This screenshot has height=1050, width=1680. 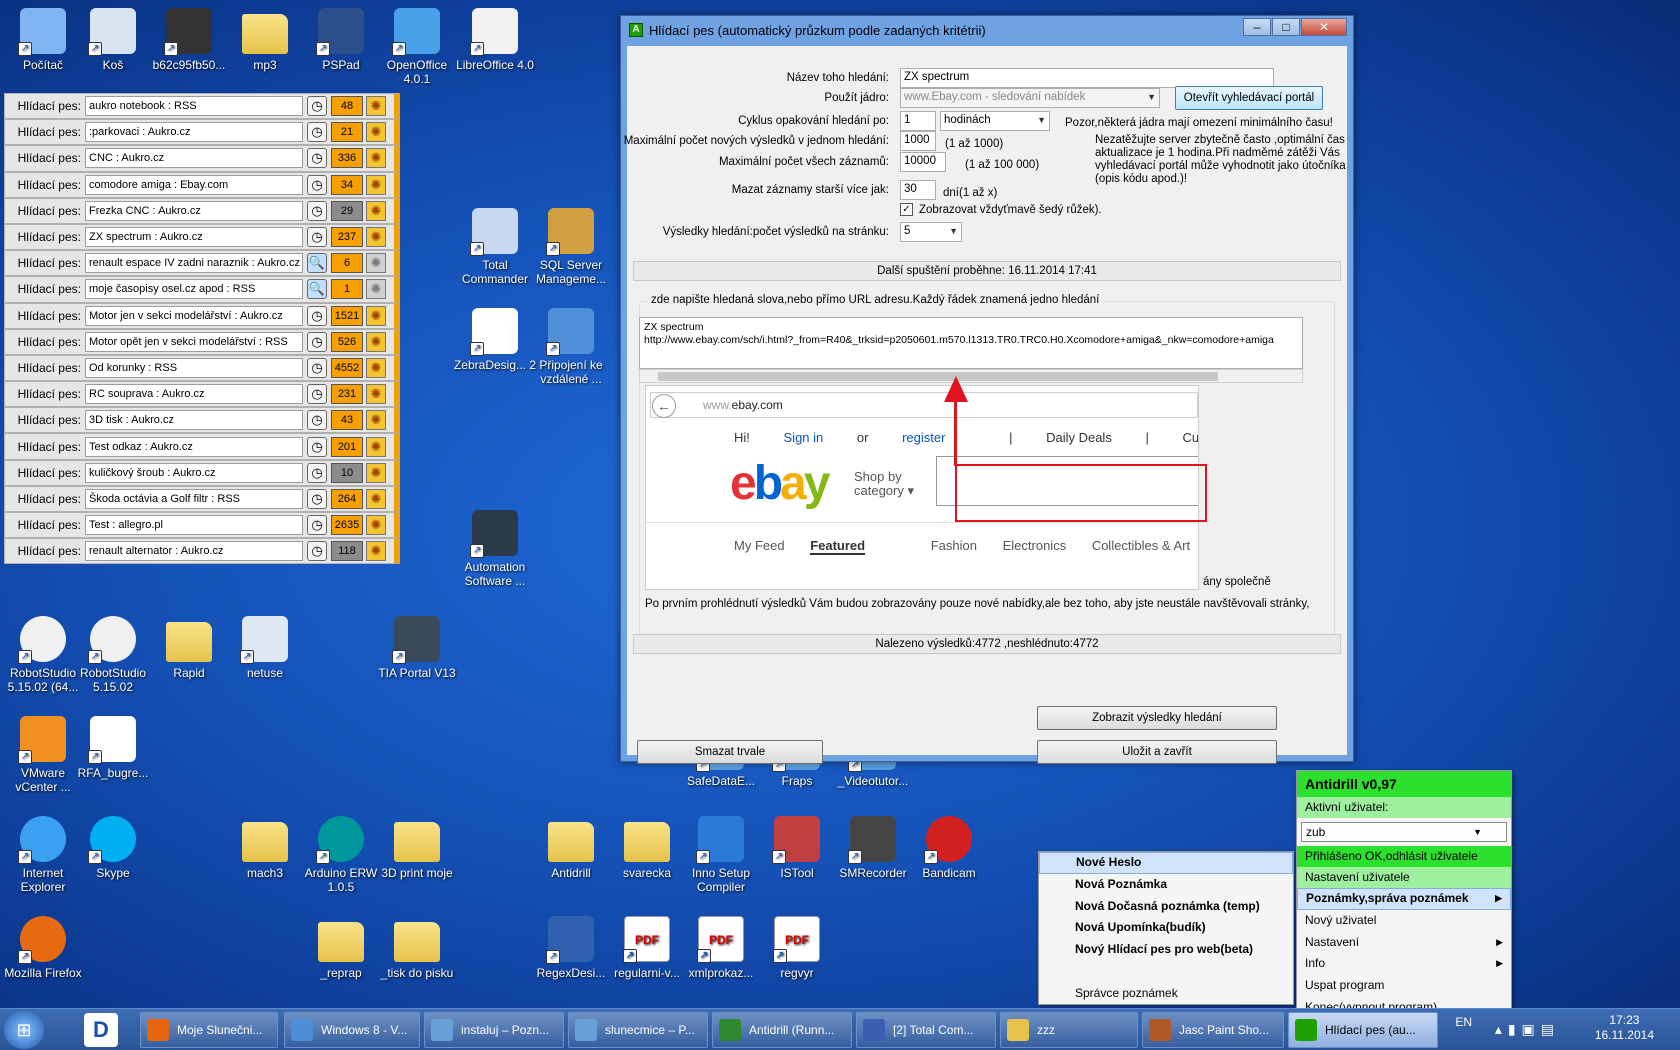 I want to click on watchdog-row: Hlídací pes: Frezka CNC : Aukro.cz ◷ 29 ✺, so click(x=202, y=210).